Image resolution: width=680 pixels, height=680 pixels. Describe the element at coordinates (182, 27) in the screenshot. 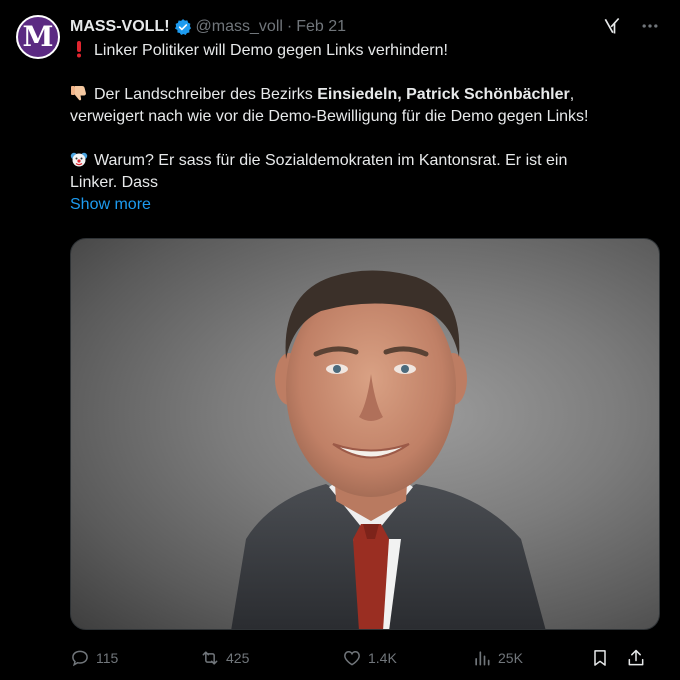

I see `verified-badge-icon` at that location.